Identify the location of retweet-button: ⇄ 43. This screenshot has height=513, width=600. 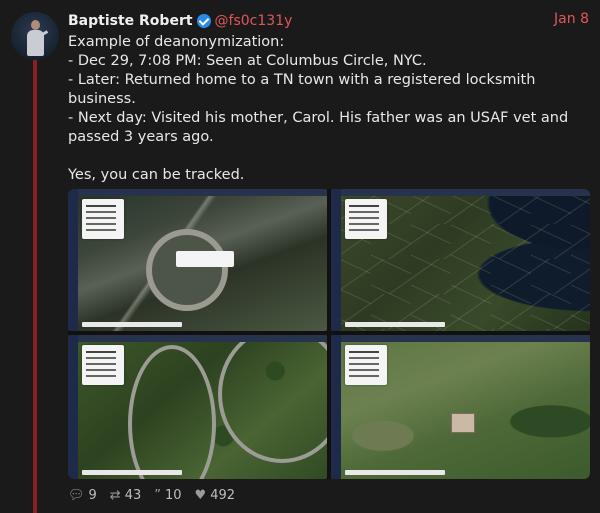
(125, 495).